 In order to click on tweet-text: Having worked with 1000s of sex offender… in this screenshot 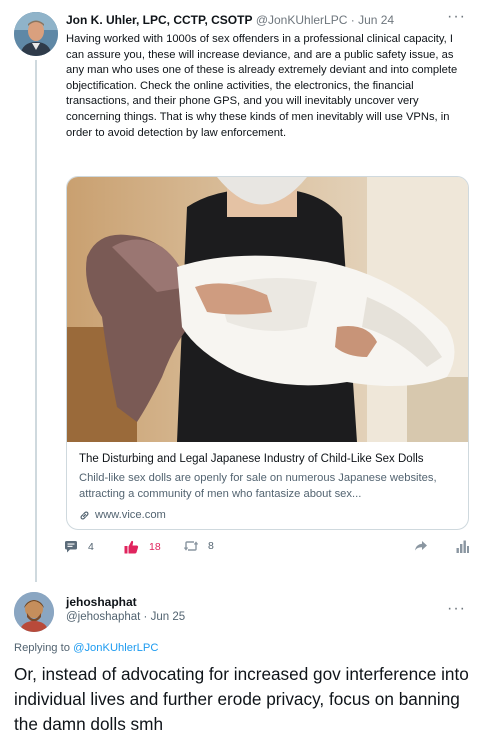, I will do `click(262, 86)`.